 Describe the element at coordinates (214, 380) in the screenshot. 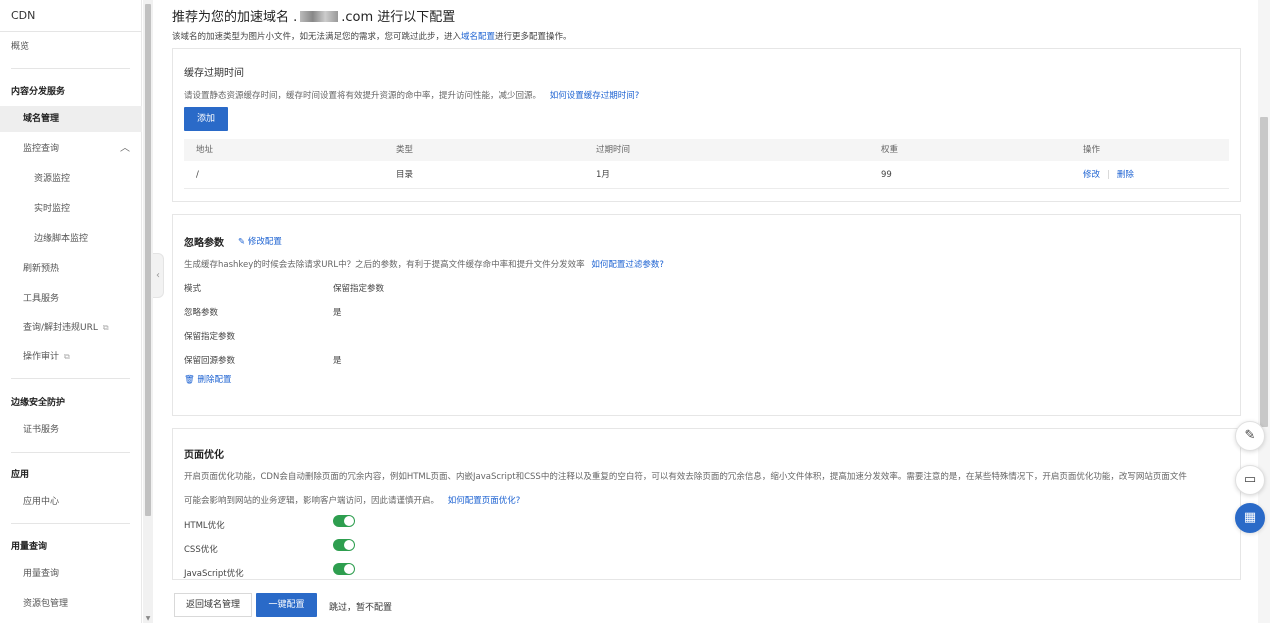

I see `delete-config-label: 删除配置` at that location.